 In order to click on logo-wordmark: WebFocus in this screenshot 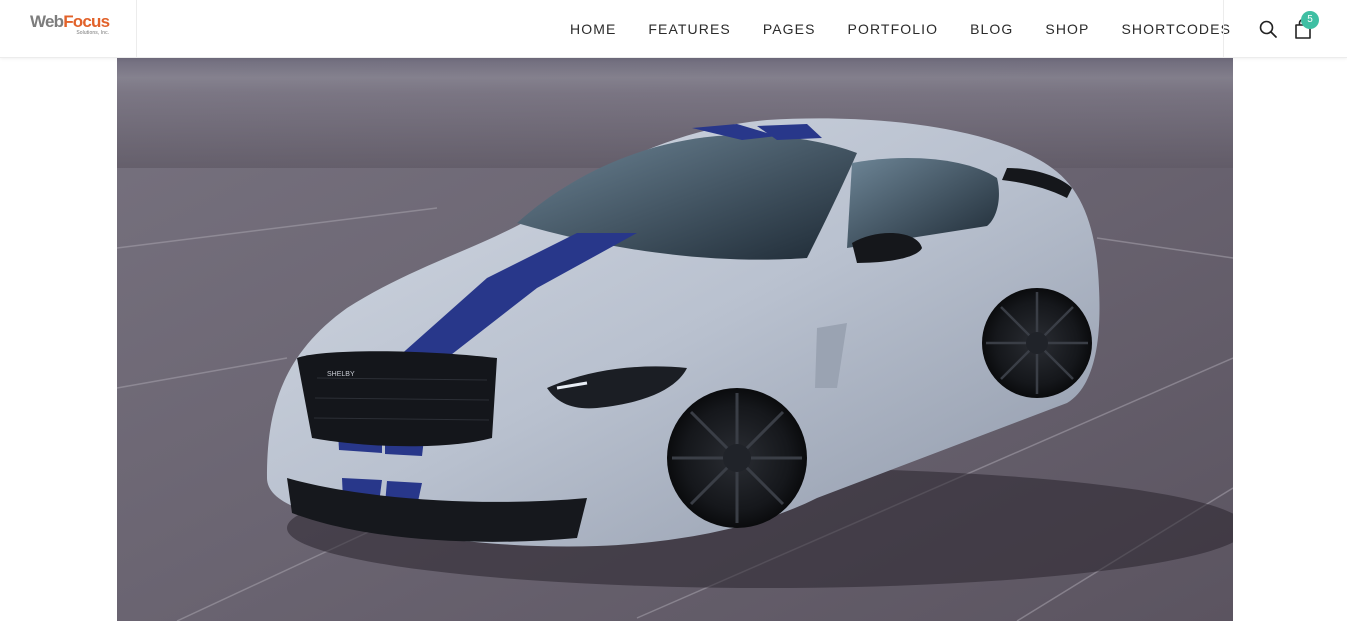, I will do `click(70, 21)`.